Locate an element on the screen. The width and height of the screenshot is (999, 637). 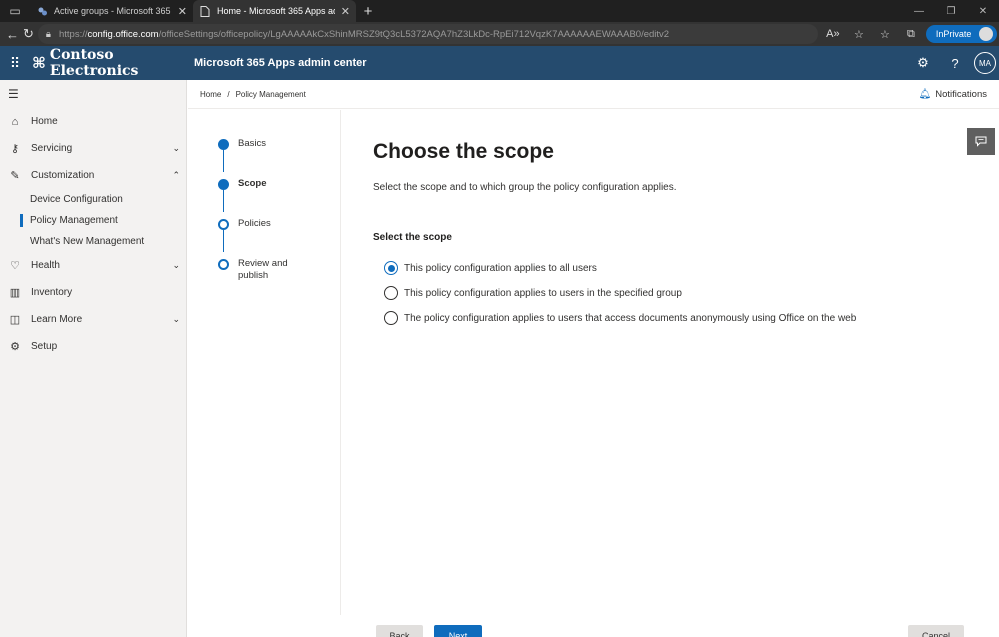
sidebar-item-label: Setup is located at coordinates (44, 346).